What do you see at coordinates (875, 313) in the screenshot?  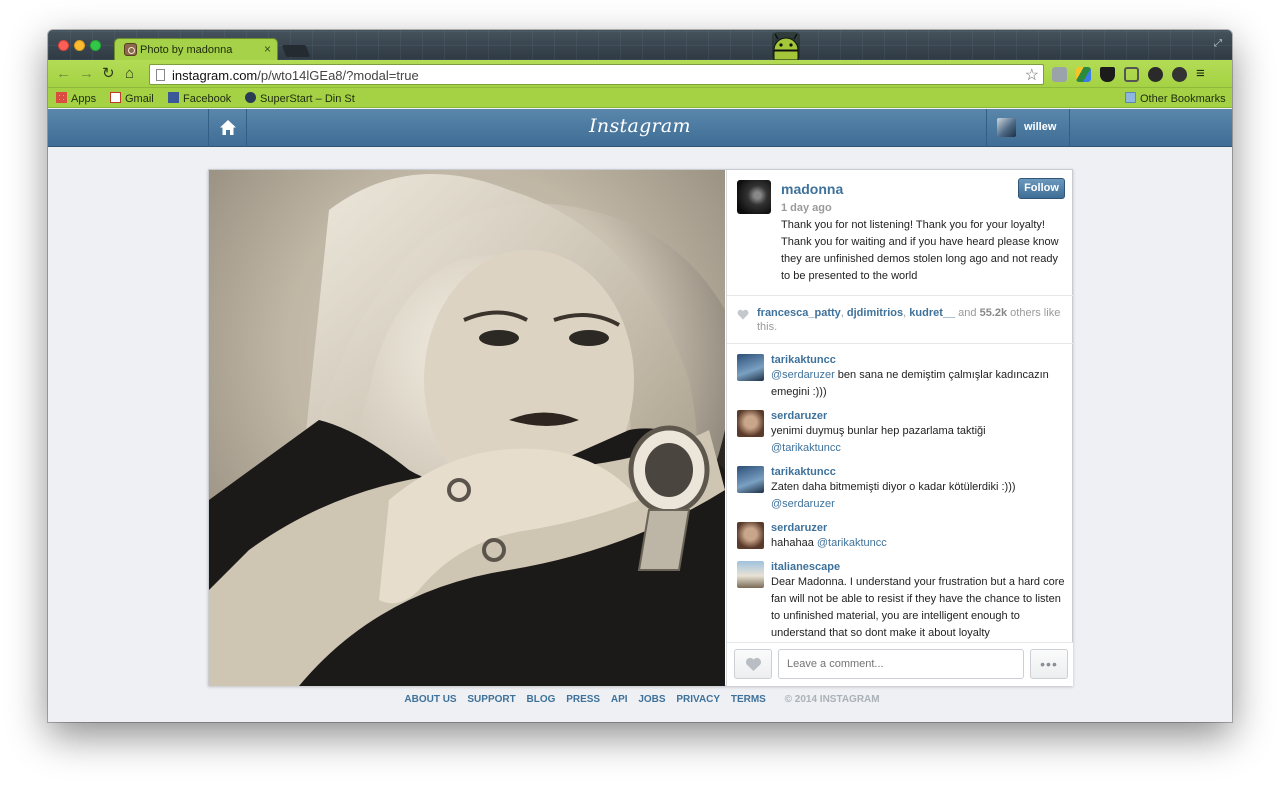 I see `liker-link: djdimitrios` at bounding box center [875, 313].